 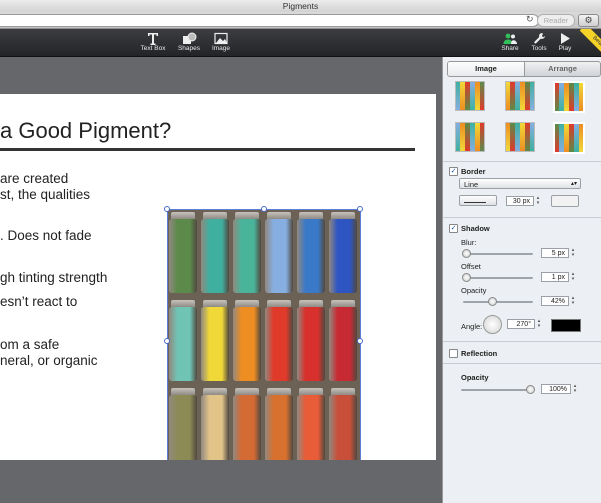 I want to click on inspector-tabs: Image Arrange, so click(x=524, y=69).